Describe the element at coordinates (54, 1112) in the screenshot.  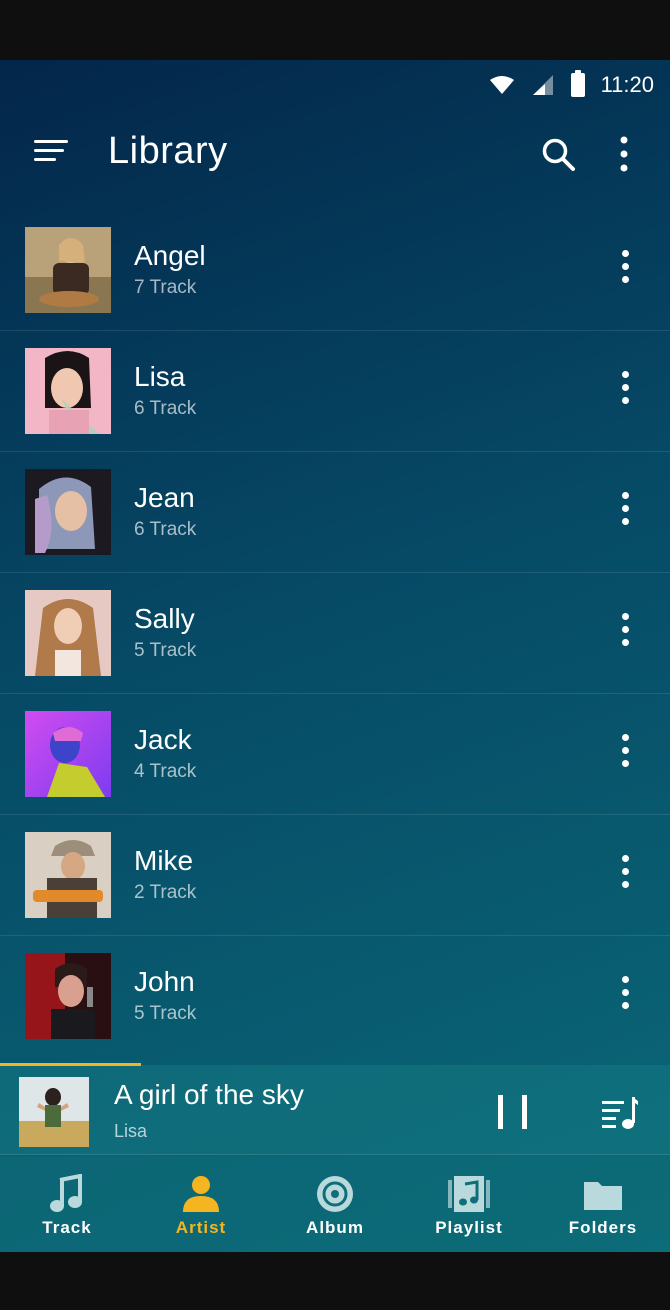
I see `now-playing-artwork` at that location.